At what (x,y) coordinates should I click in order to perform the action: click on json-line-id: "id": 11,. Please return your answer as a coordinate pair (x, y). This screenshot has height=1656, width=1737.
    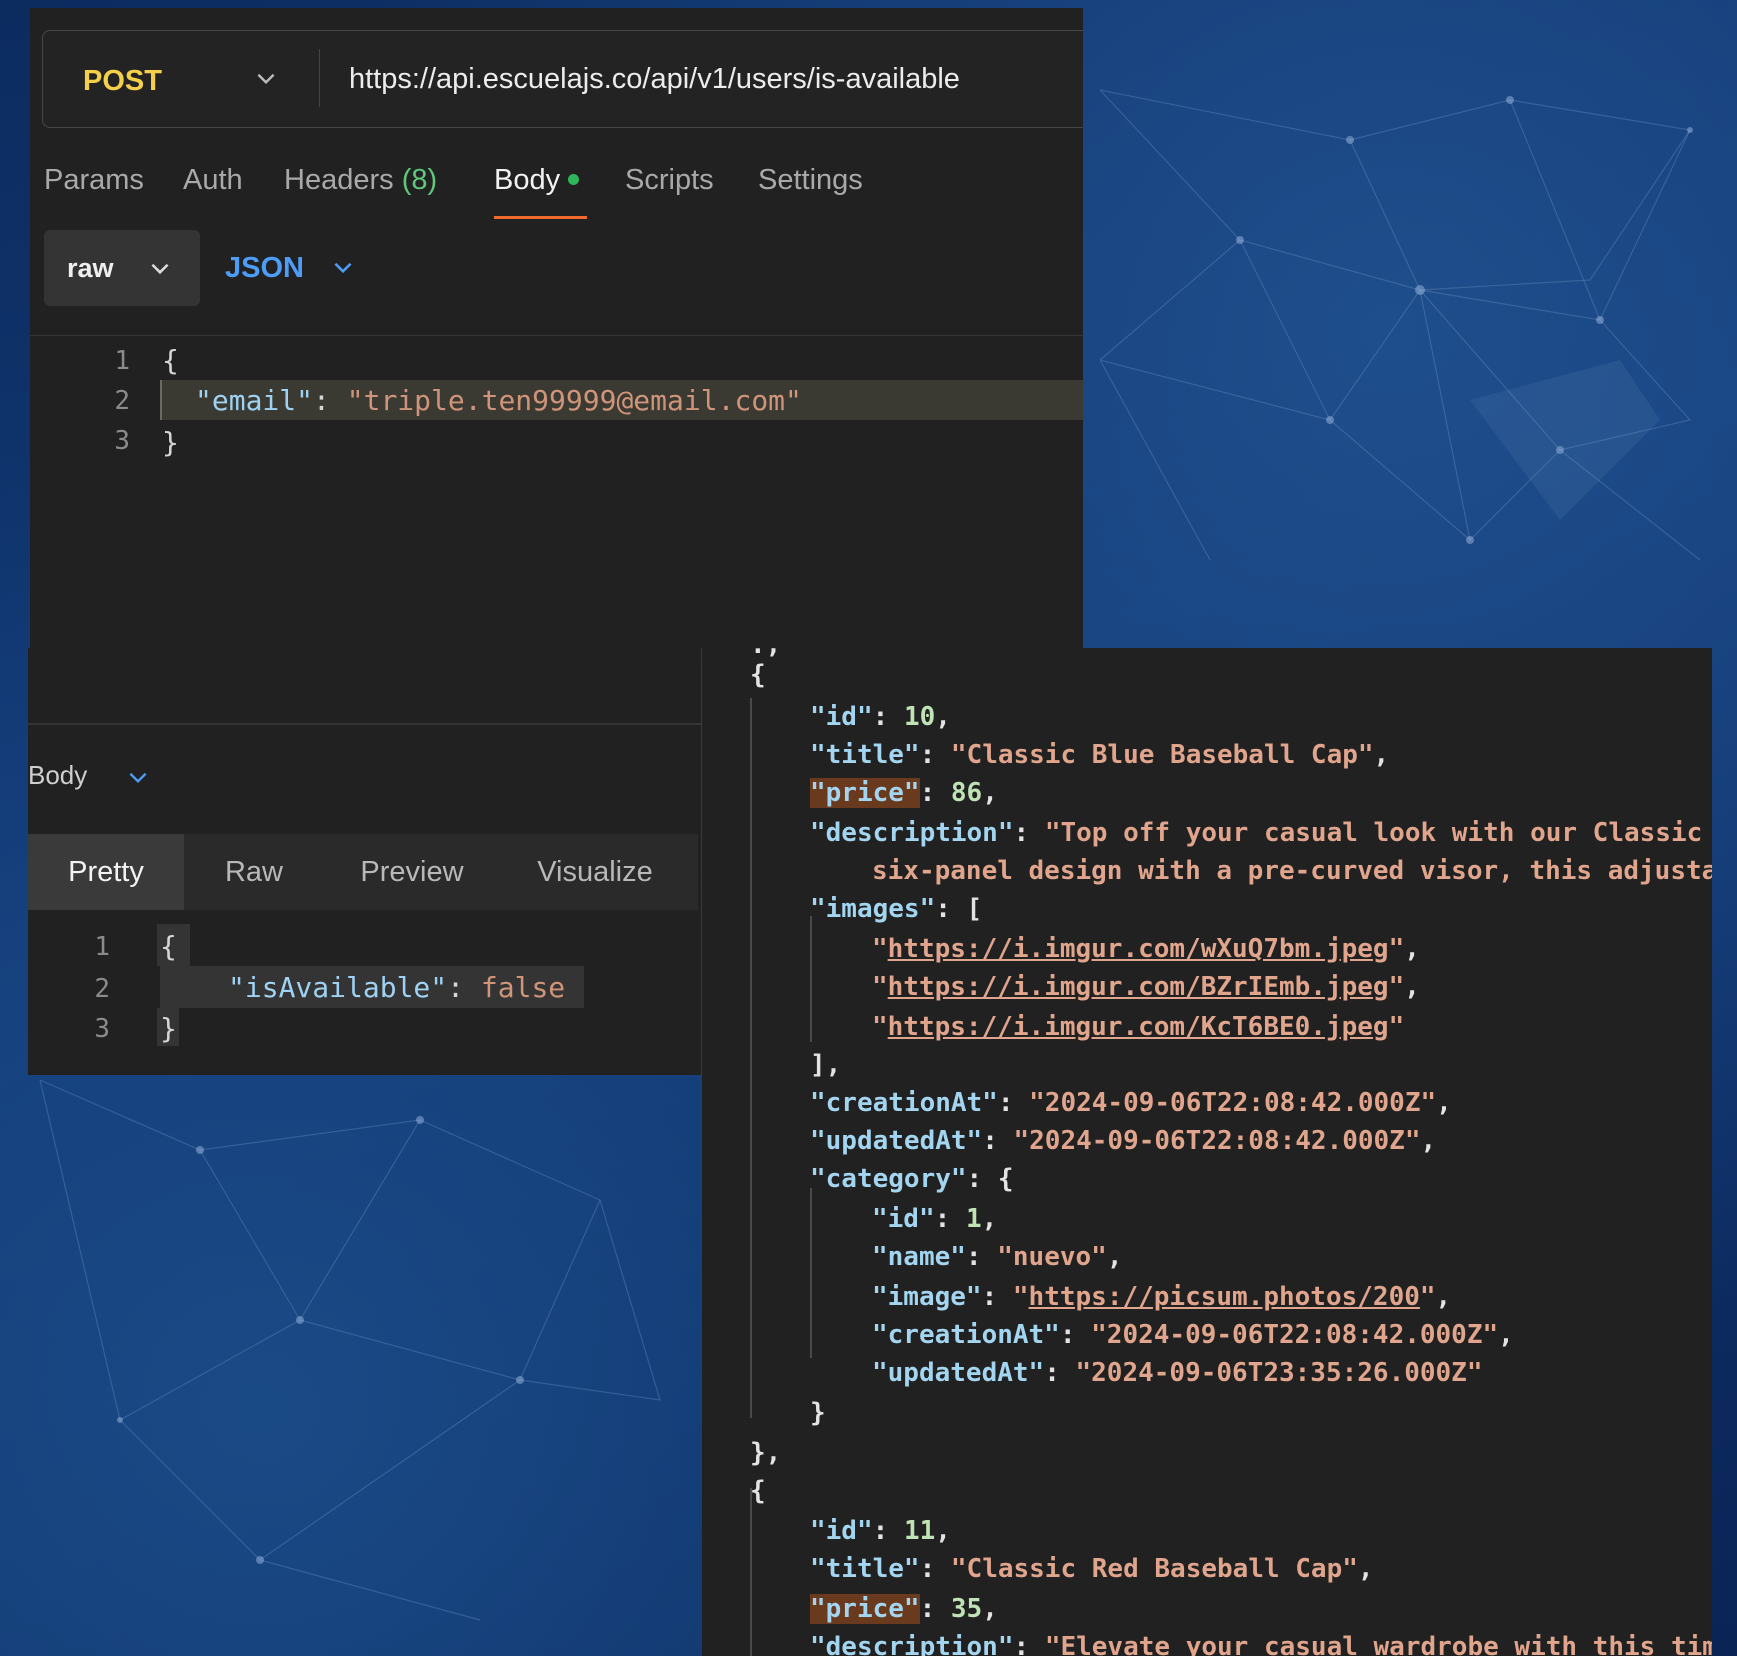
    Looking at the image, I should click on (880, 1531).